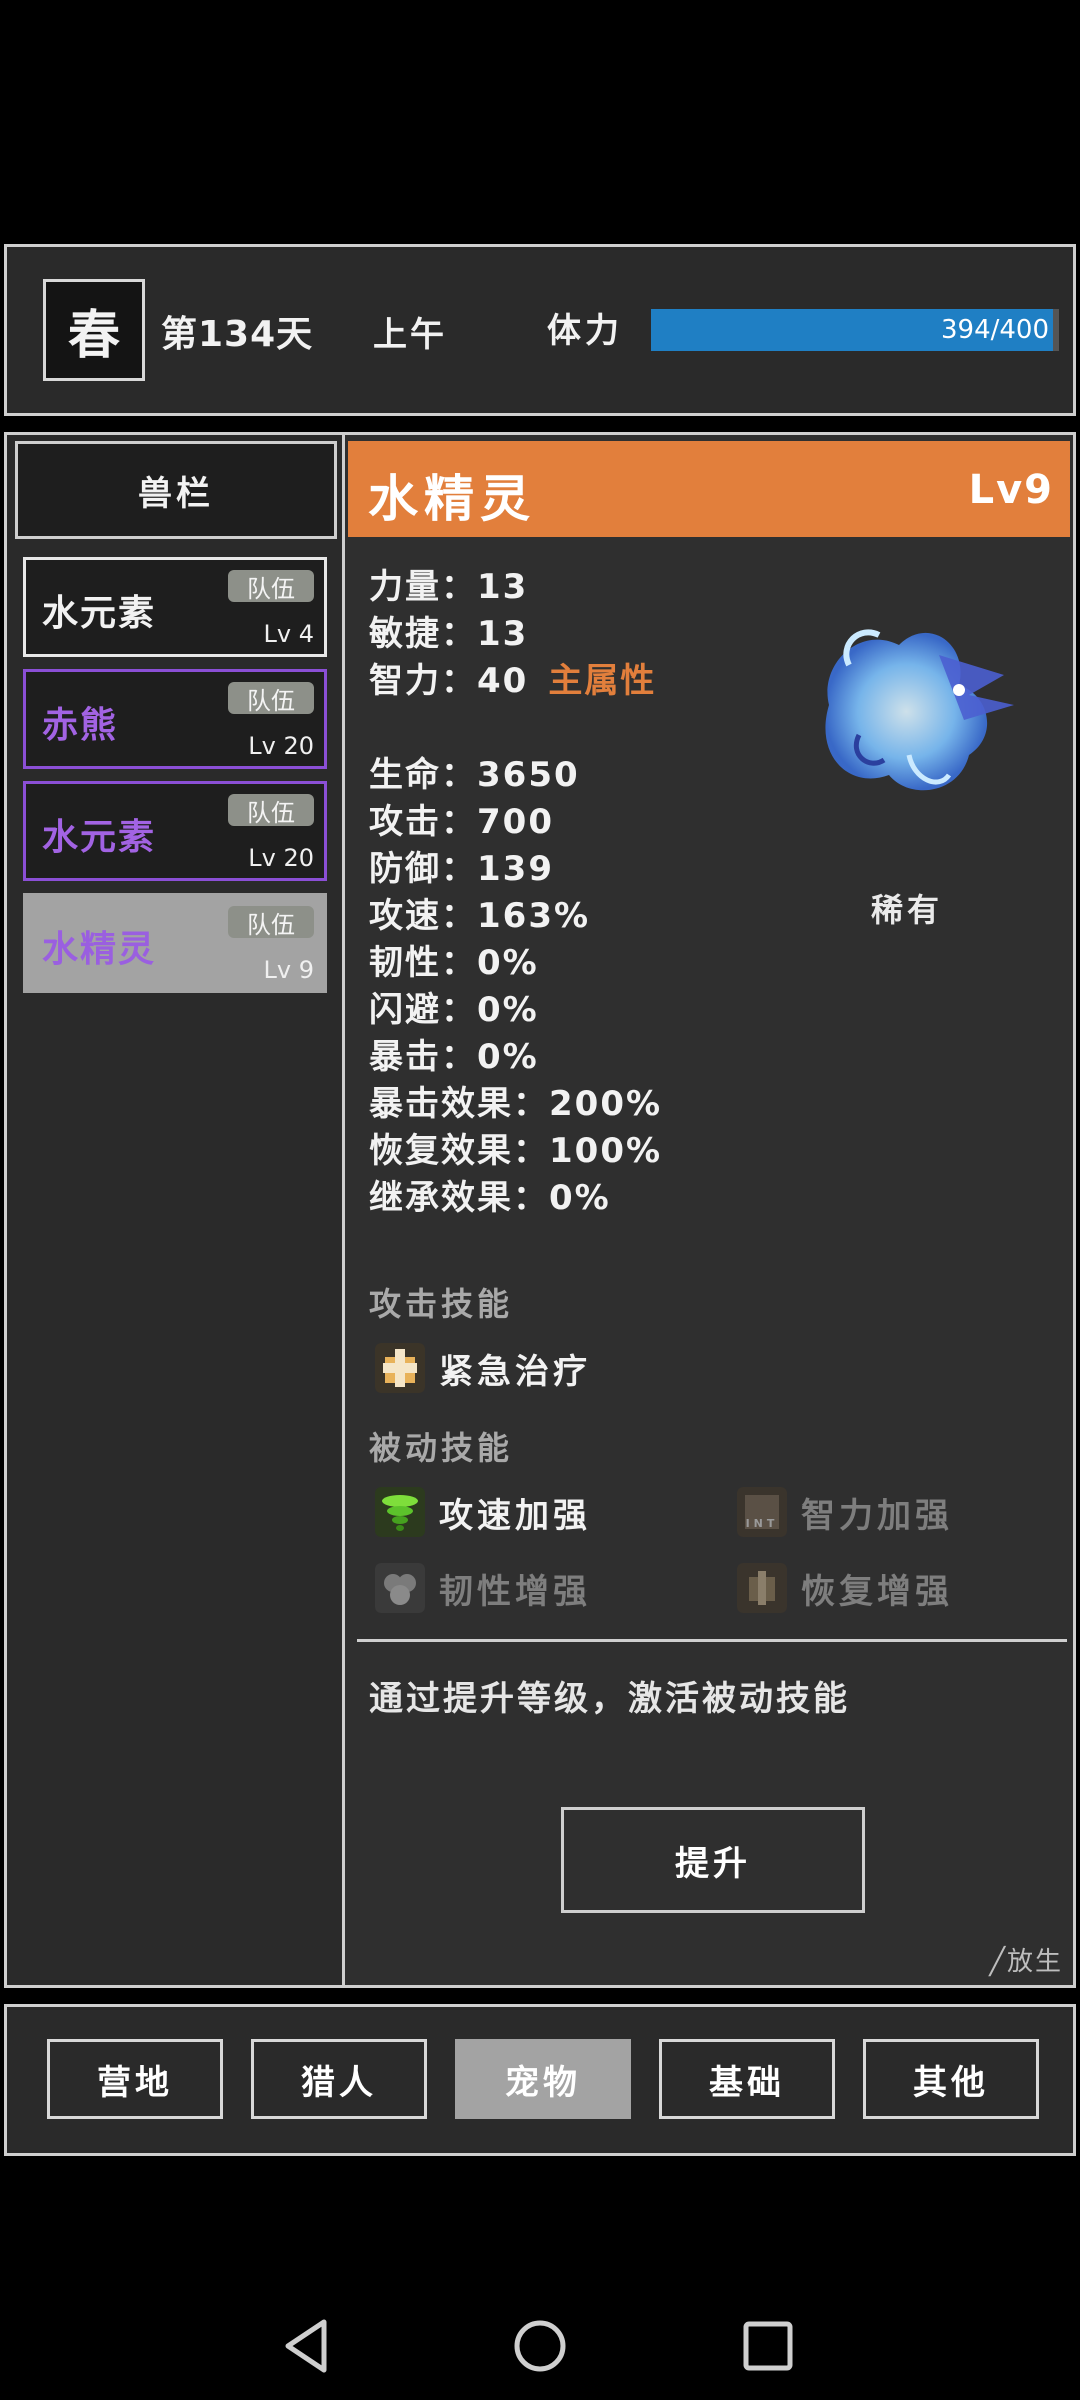  Describe the element at coordinates (175, 831) in the screenshot. I see `beast-list-item: 水元素 队伍 Lv 20` at that location.